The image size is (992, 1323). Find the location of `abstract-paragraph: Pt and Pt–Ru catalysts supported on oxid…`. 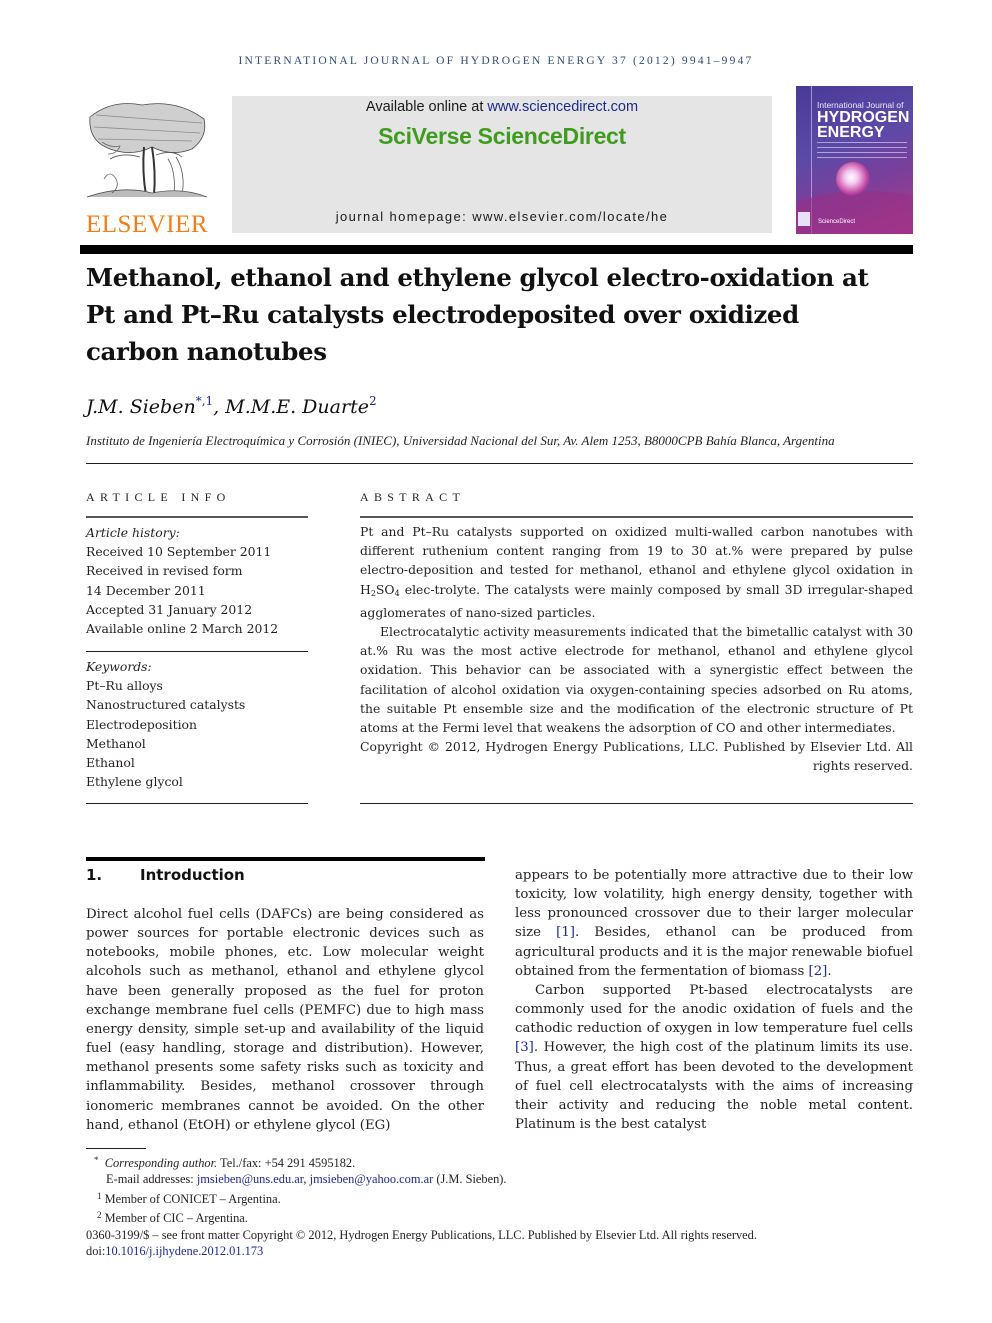

abstract-paragraph: Pt and Pt–Ru catalysts supported on oxid… is located at coordinates (636, 572).